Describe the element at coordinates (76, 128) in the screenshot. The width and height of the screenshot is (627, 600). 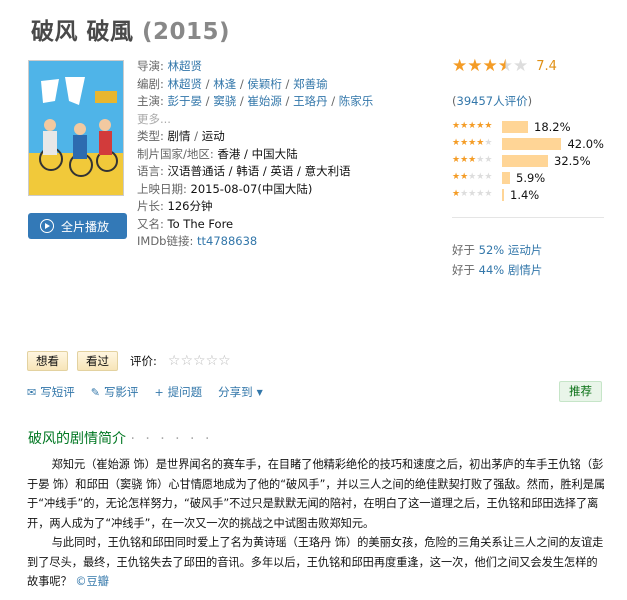
I see `movie-poster` at that location.